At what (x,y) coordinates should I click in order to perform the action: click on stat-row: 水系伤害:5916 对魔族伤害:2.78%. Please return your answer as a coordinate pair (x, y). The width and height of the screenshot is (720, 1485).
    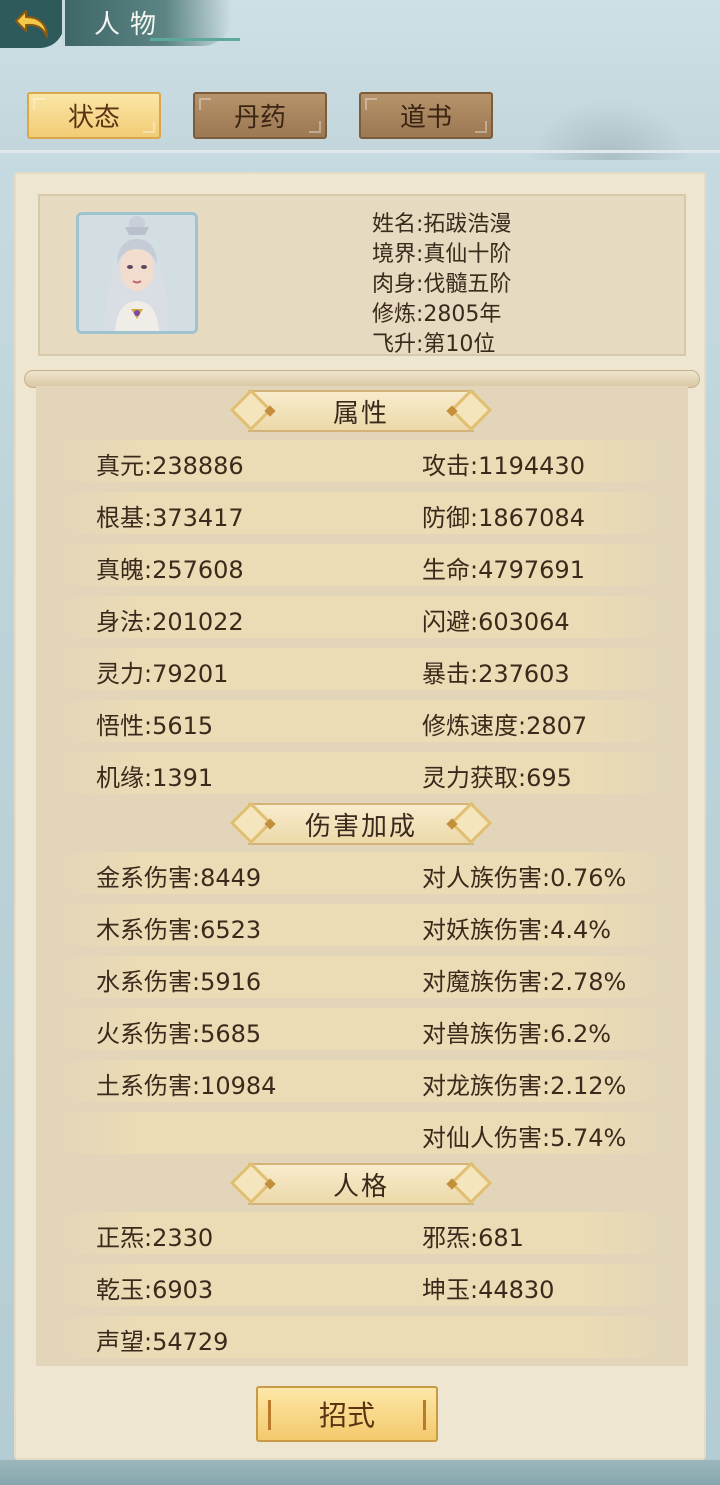
    Looking at the image, I should click on (362, 977).